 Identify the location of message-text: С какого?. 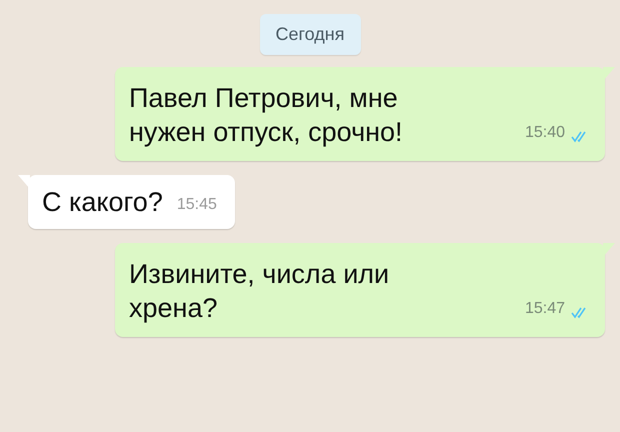
(102, 202).